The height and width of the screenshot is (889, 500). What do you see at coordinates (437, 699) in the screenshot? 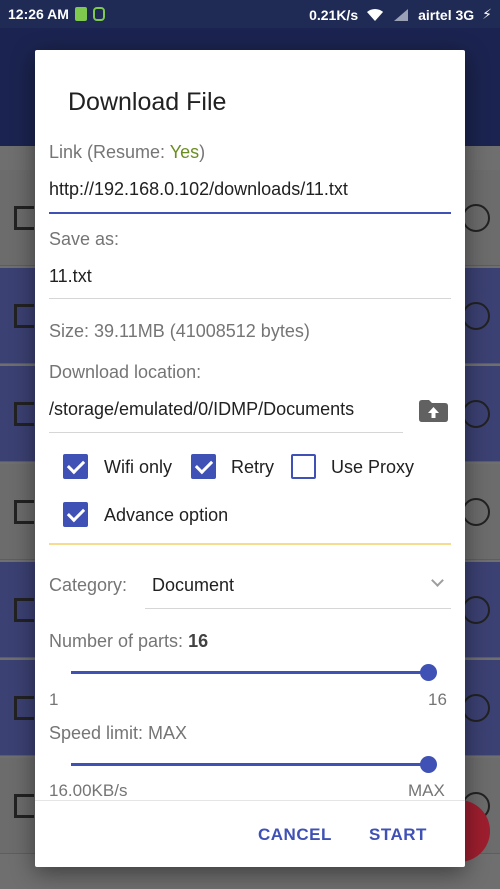
I see `parts-max-label: 16` at bounding box center [437, 699].